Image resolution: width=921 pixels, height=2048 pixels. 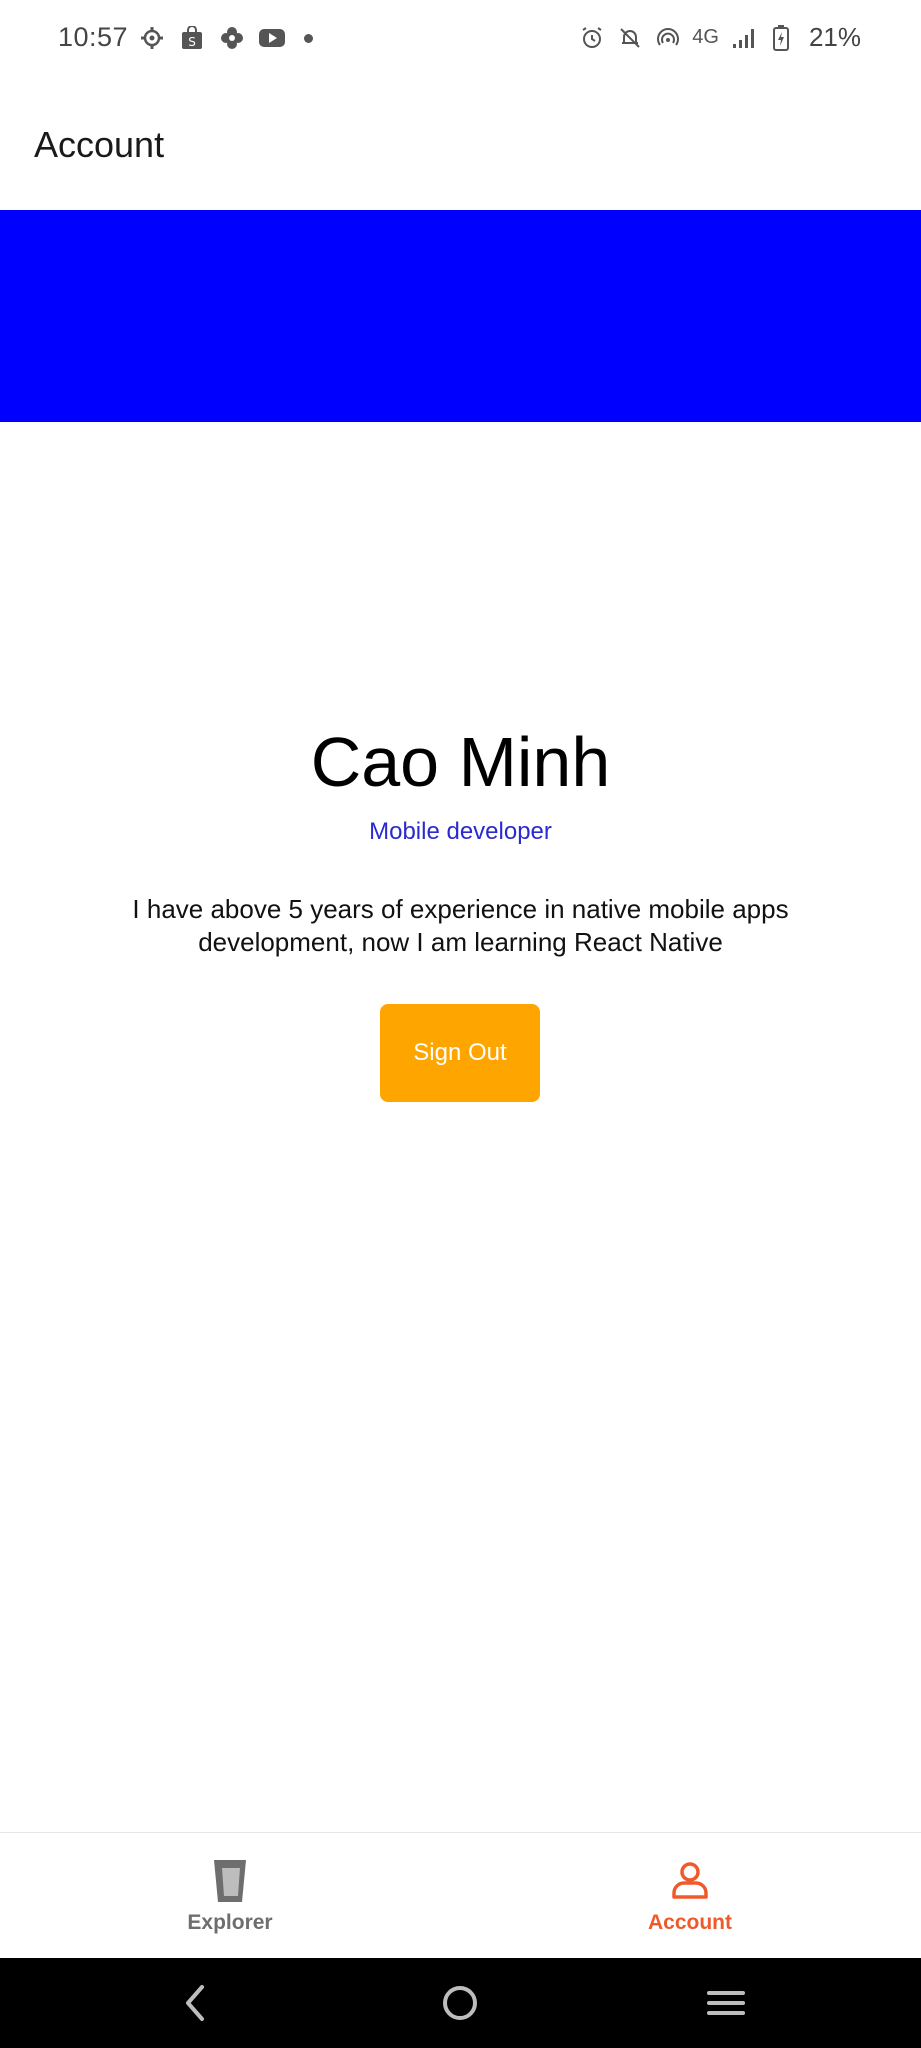 I want to click on shopee-icon: S, so click(x=192, y=38).